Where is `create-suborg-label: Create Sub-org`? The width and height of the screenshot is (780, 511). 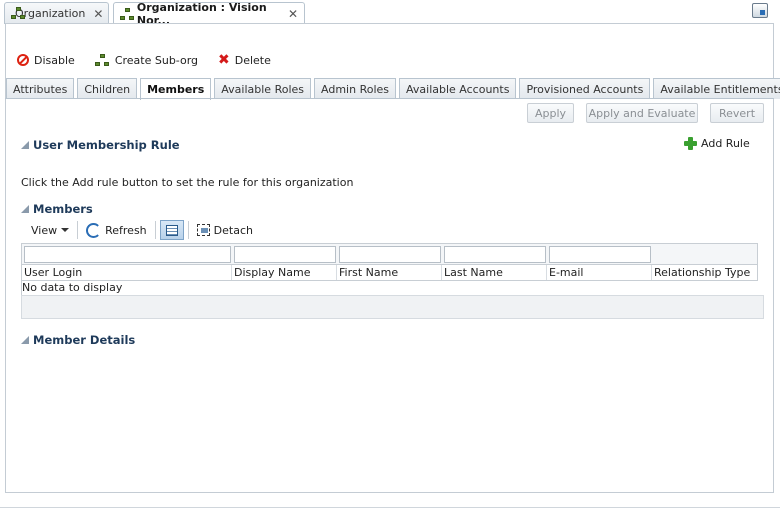 create-suborg-label: Create Sub-org is located at coordinates (156, 60).